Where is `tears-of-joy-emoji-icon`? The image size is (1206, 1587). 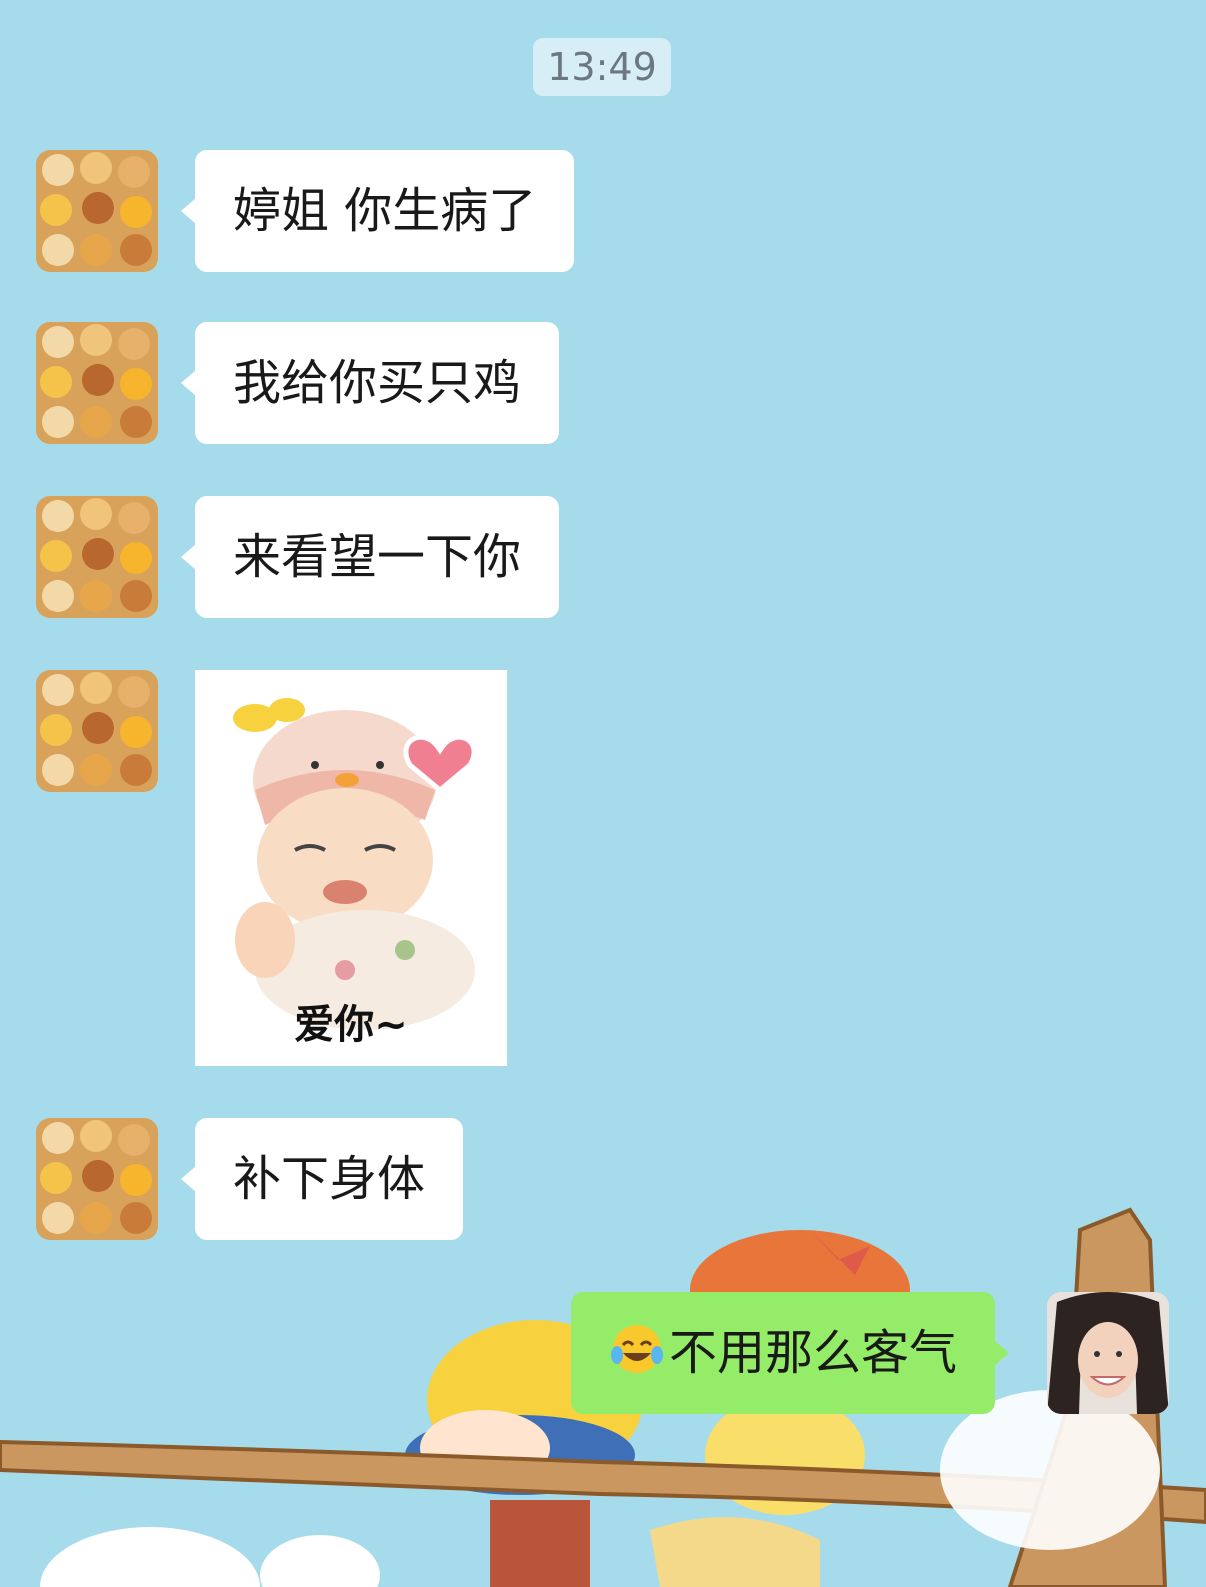
tears-of-joy-emoji-icon is located at coordinates (637, 1349).